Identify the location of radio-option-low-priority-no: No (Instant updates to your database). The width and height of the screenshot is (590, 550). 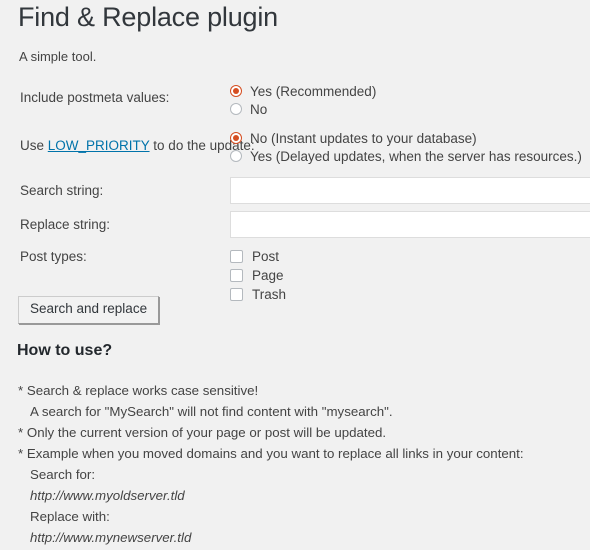
(410, 138).